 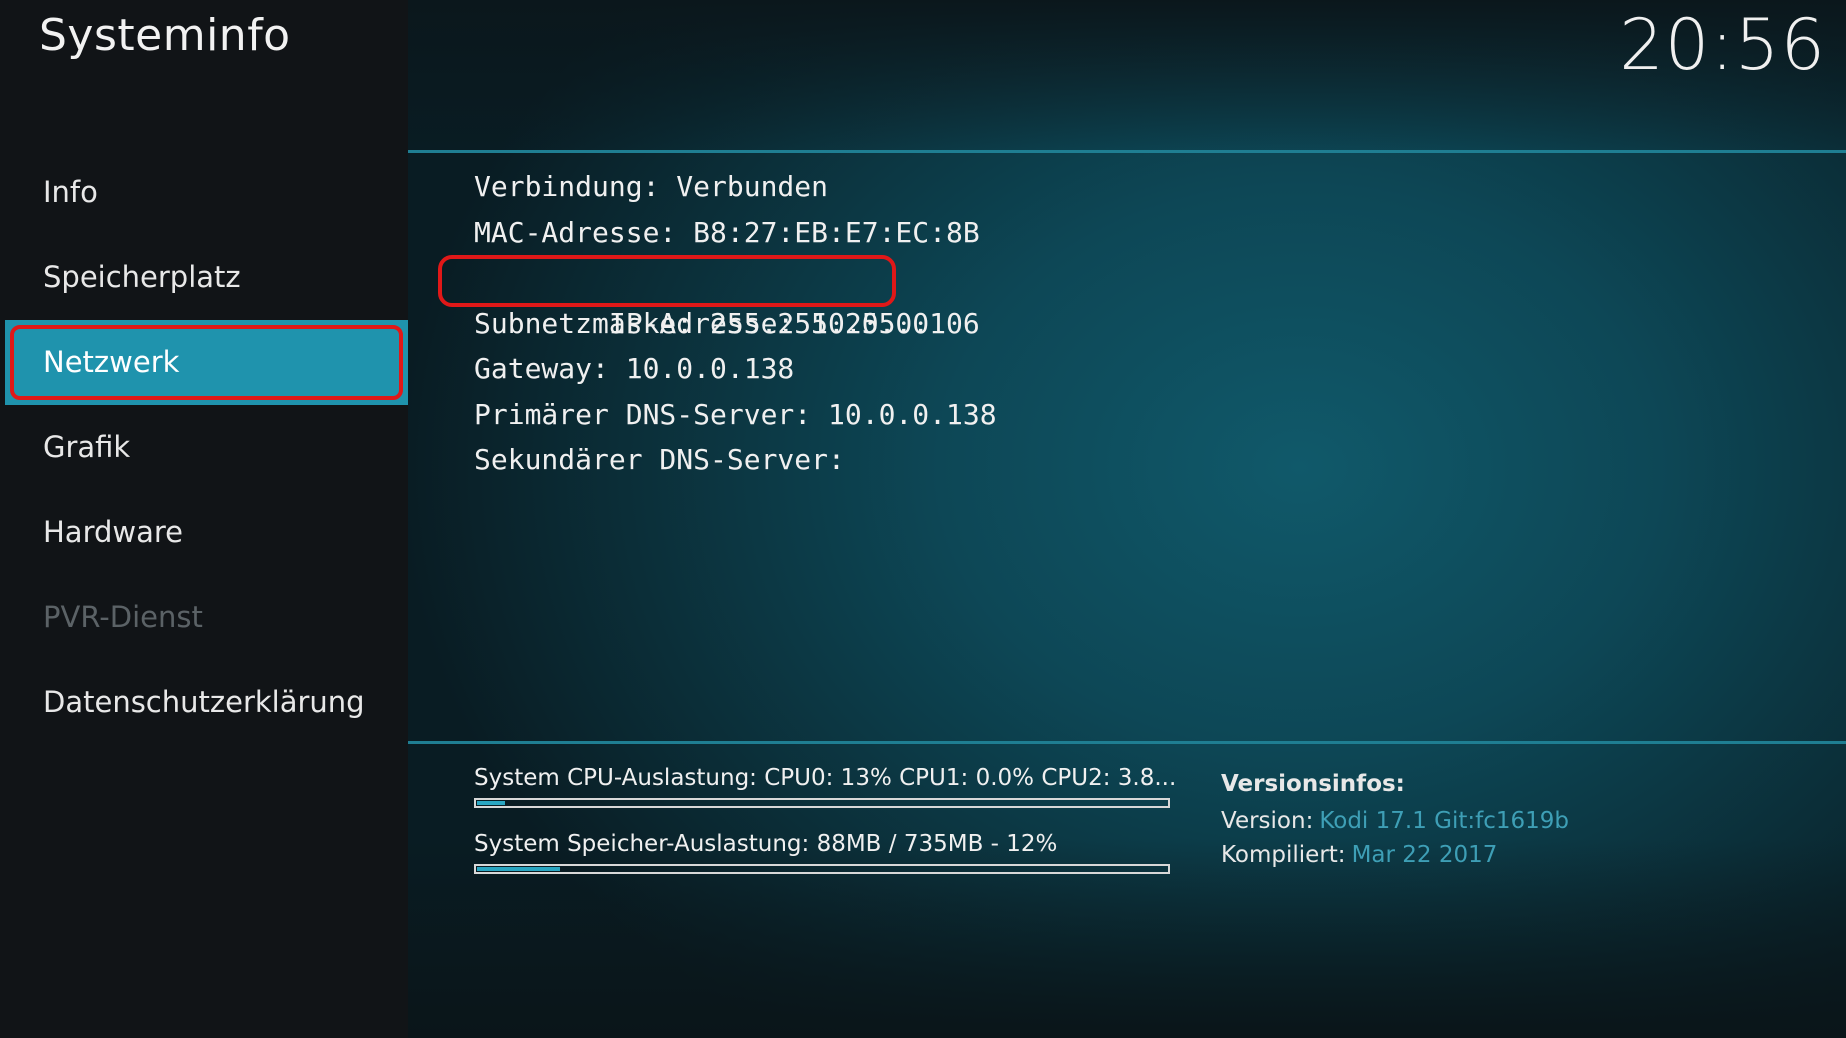 What do you see at coordinates (1313, 784) in the screenshot?
I see `version-heading: Versionsinfos:` at bounding box center [1313, 784].